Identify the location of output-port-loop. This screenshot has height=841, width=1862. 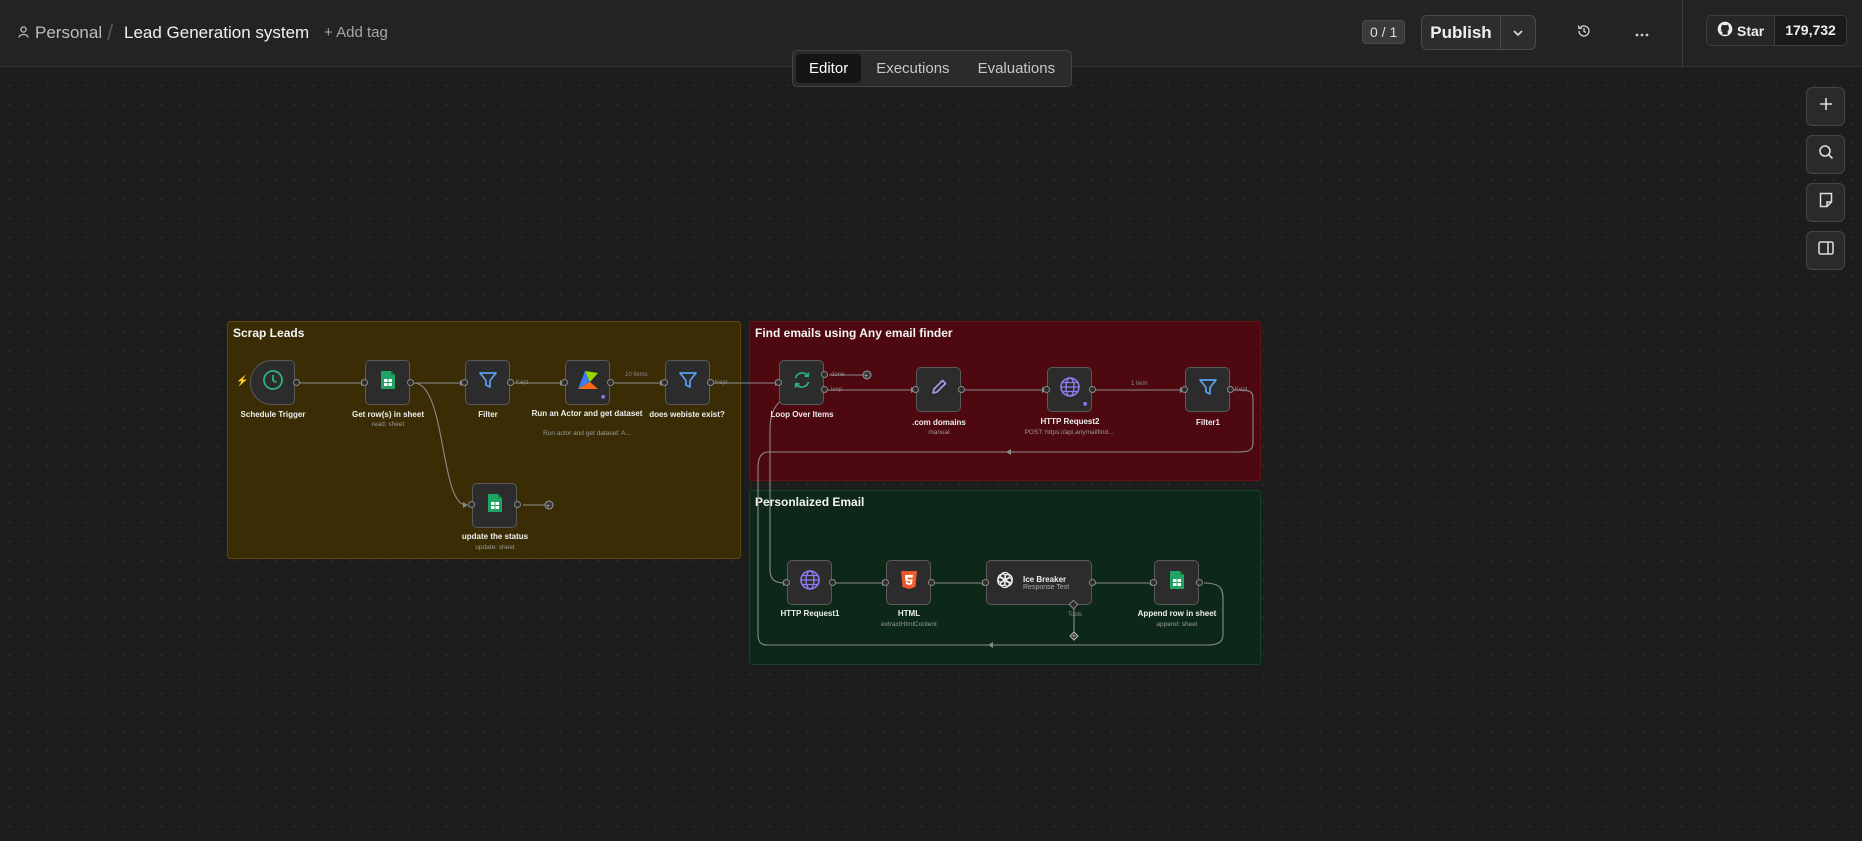
(824, 389).